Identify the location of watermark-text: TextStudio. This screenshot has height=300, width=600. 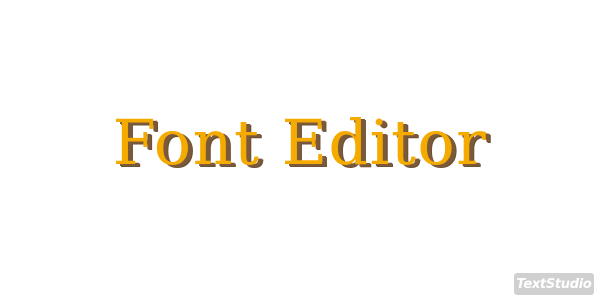
(554, 284).